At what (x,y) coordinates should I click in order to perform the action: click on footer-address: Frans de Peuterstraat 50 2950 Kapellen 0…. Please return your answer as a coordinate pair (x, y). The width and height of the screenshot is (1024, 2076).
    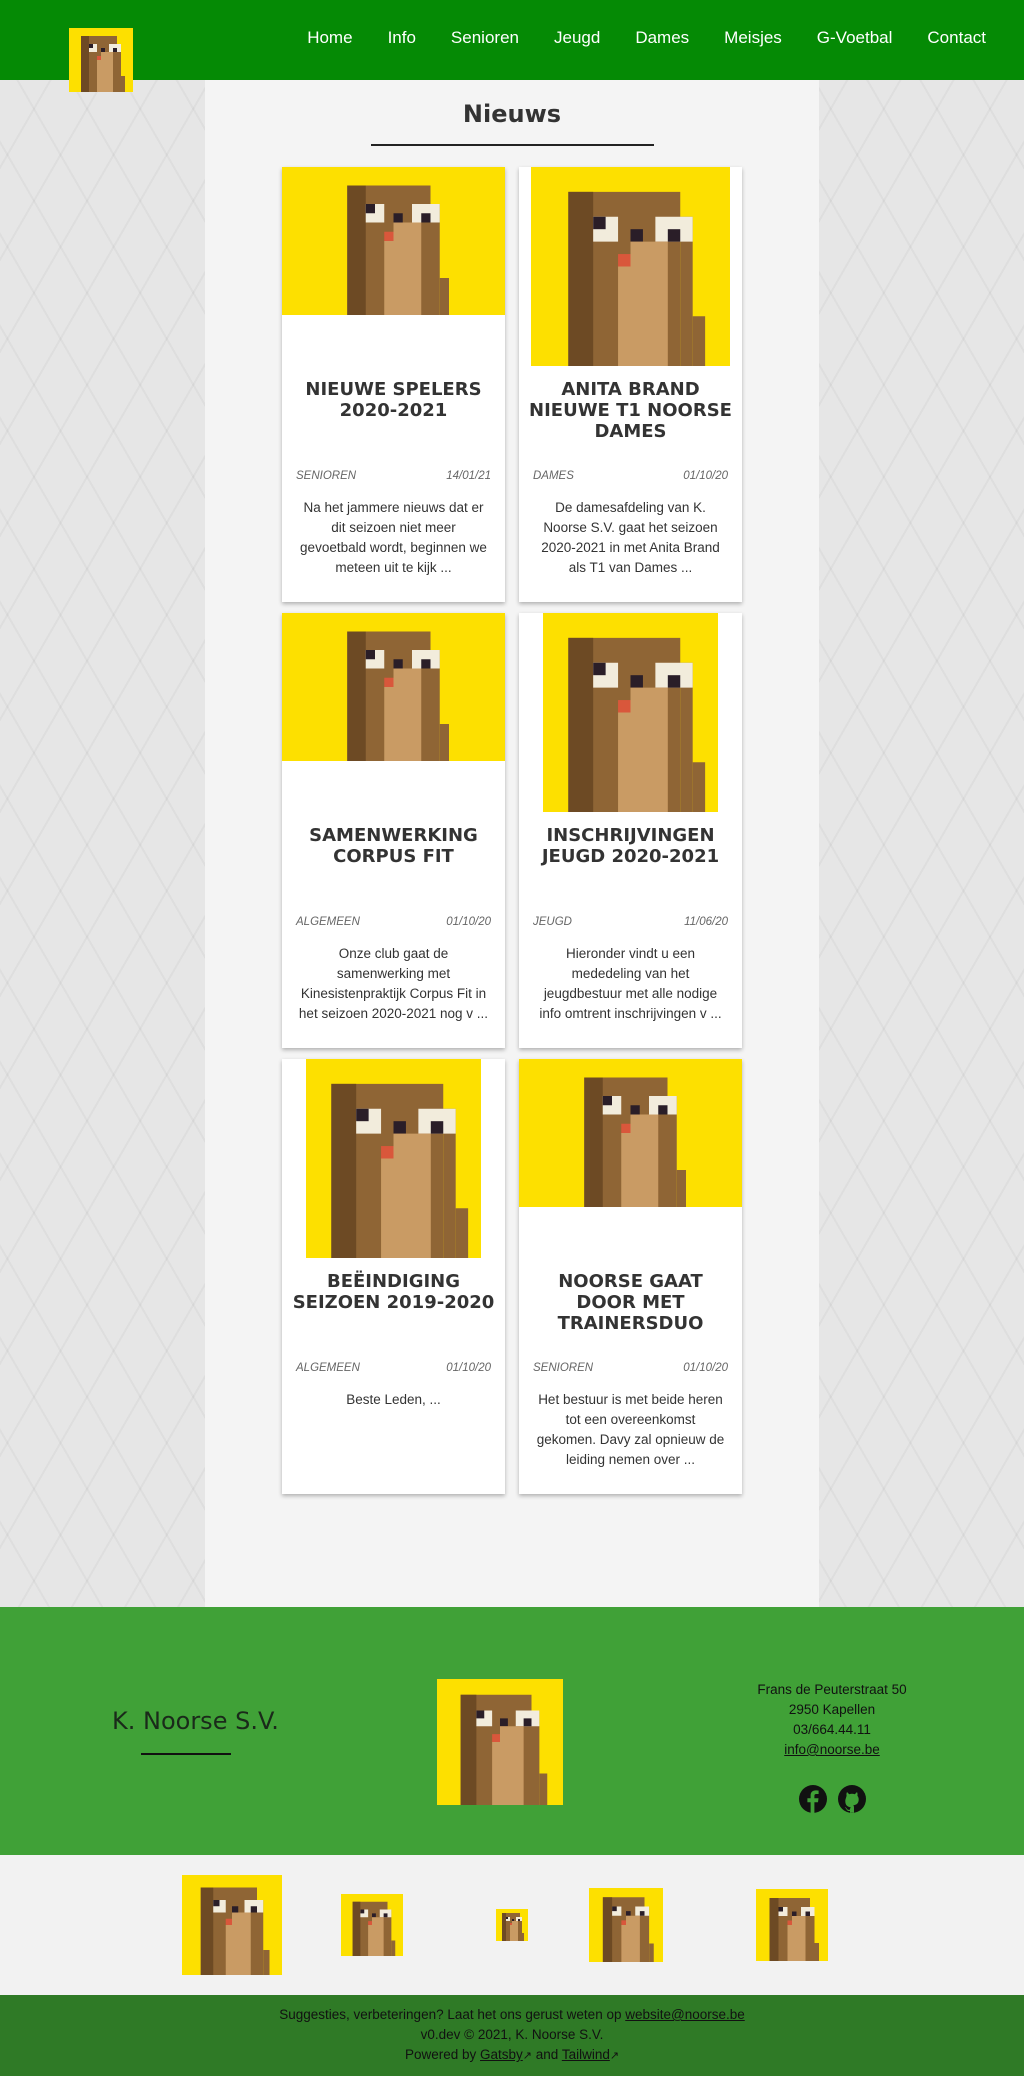
    Looking at the image, I should click on (832, 1720).